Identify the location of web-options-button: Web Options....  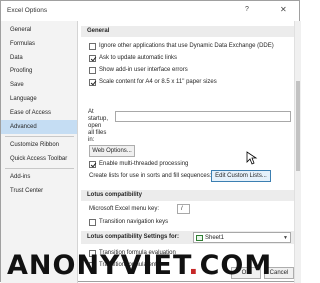
(112, 151).